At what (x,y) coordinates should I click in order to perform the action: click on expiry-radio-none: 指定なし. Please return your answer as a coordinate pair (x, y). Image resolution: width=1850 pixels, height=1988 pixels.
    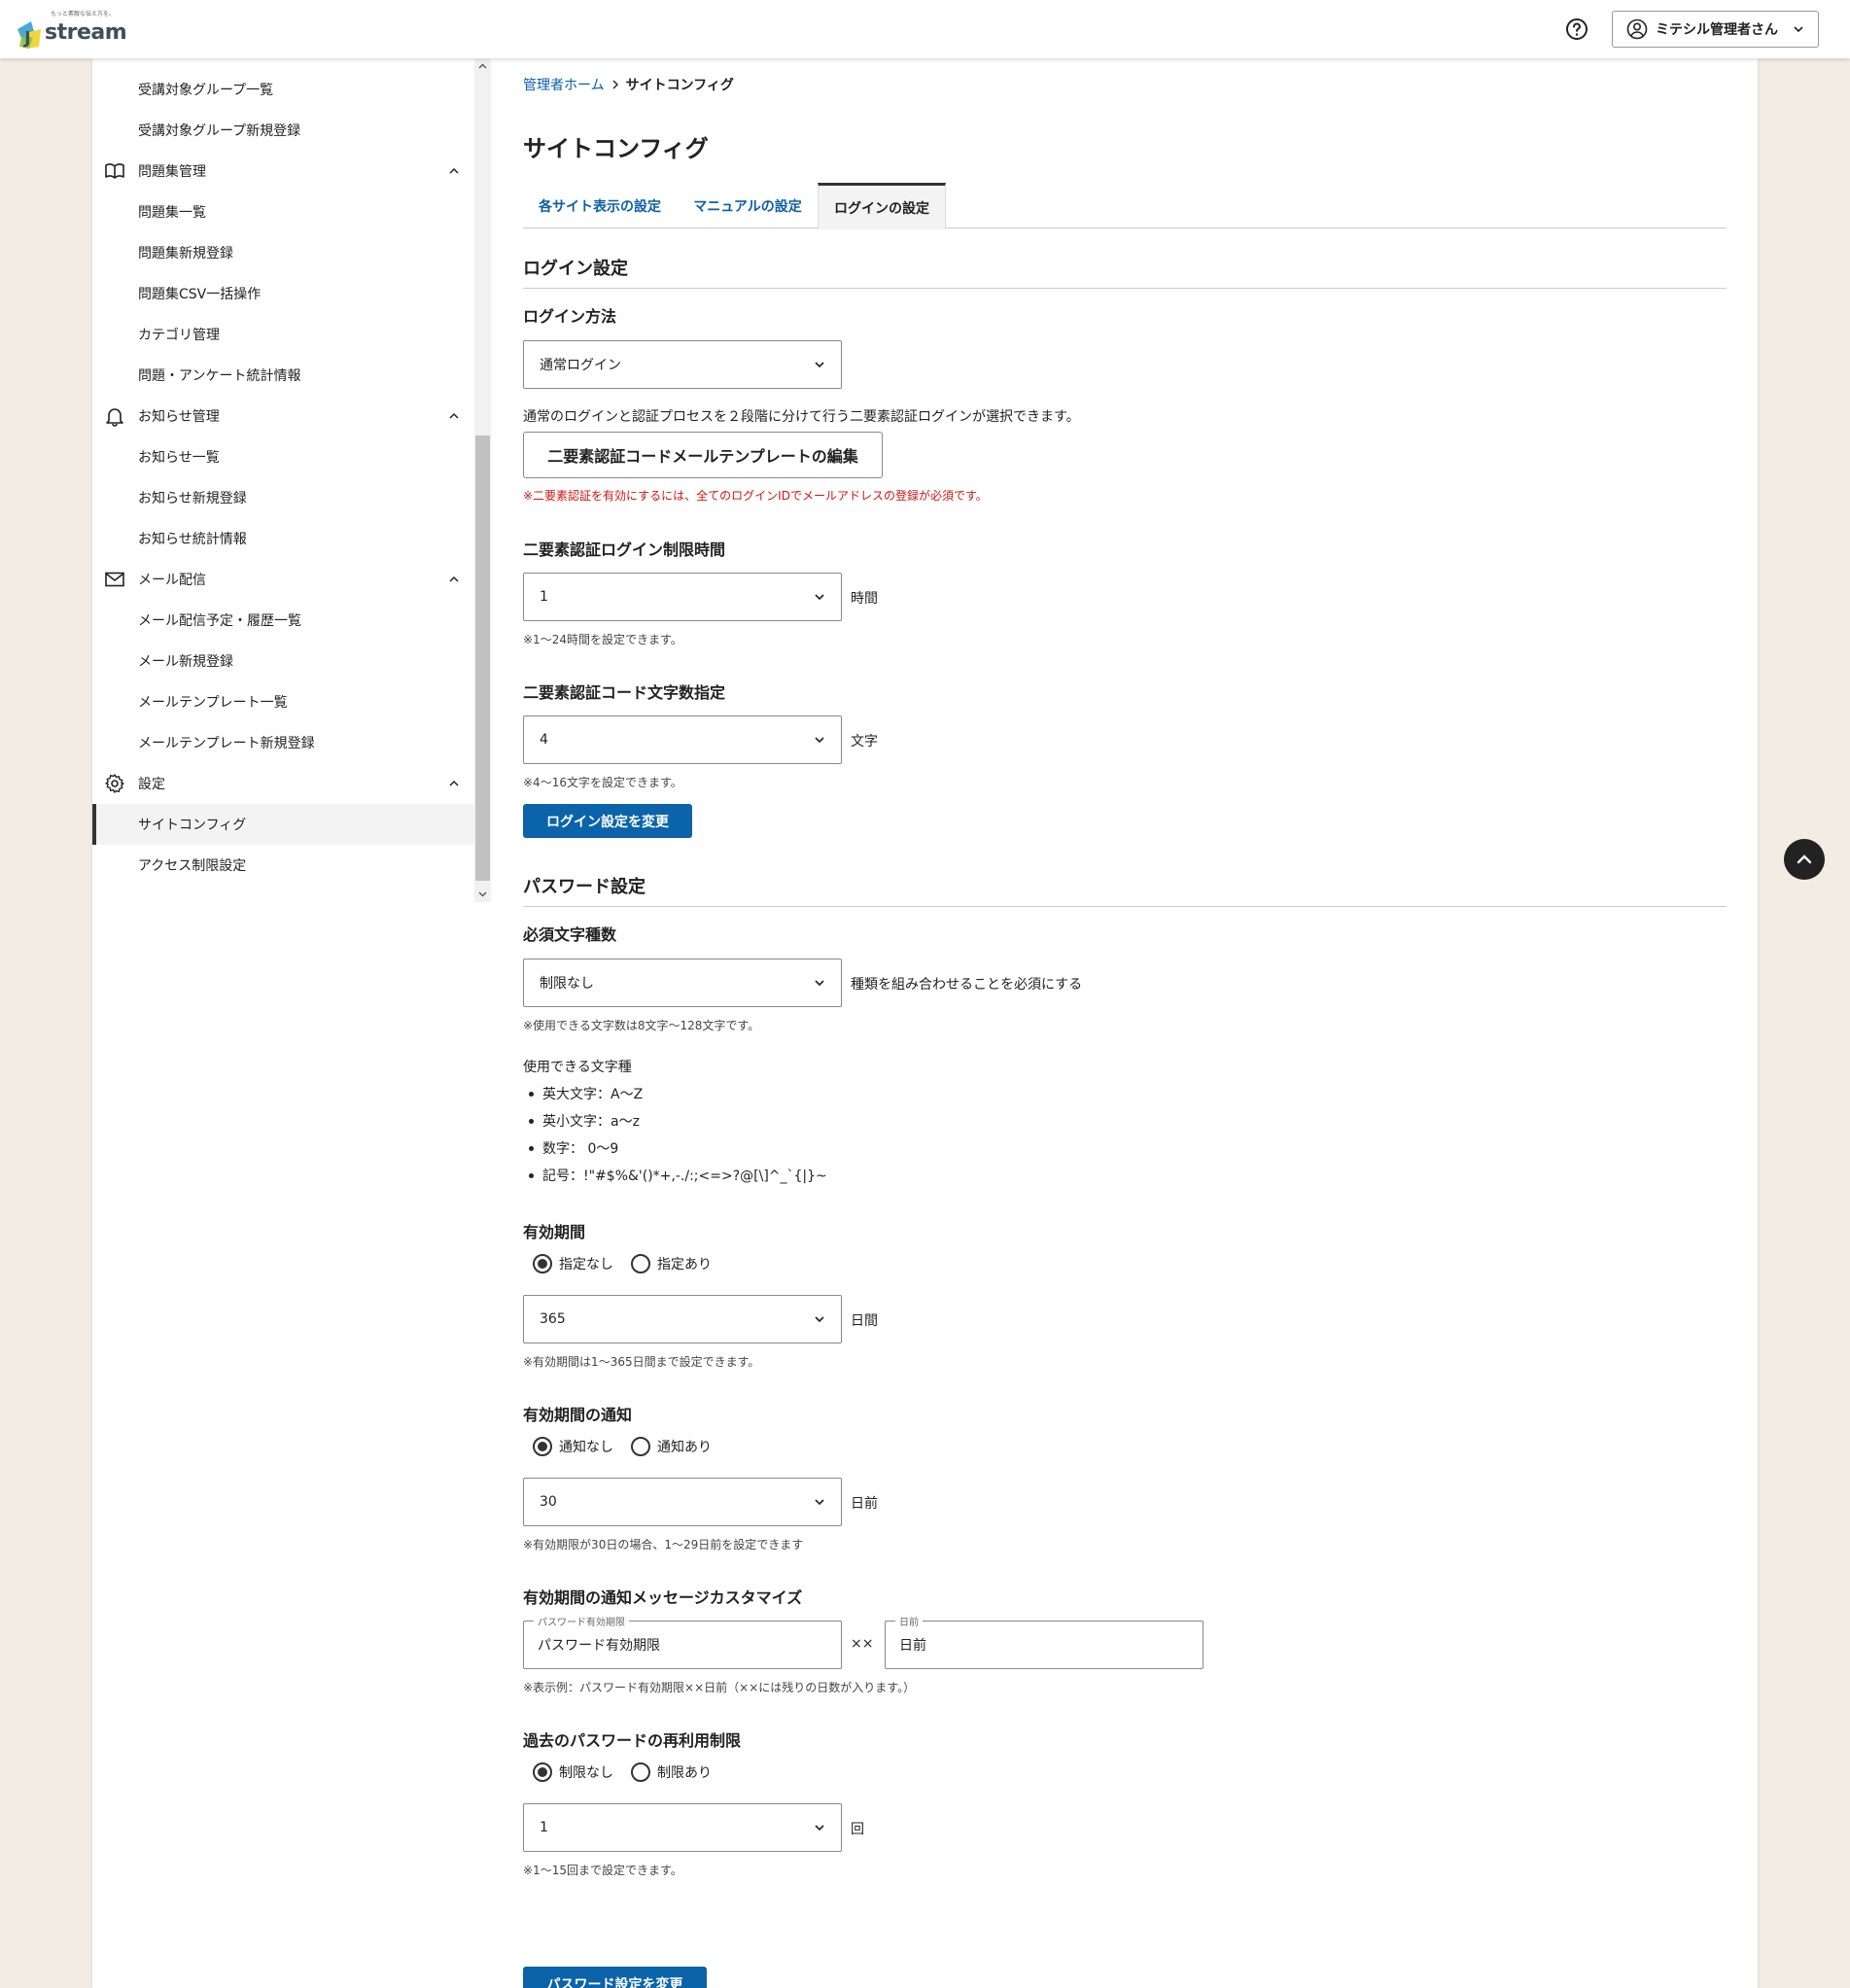
    Looking at the image, I should click on (573, 1264).